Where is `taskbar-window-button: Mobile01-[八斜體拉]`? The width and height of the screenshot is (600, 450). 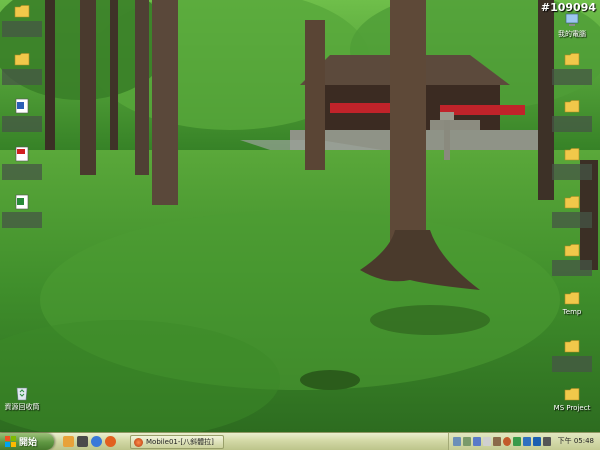
taskbar-window-button: Mobile01-[八斜體拉] is located at coordinates (177, 442).